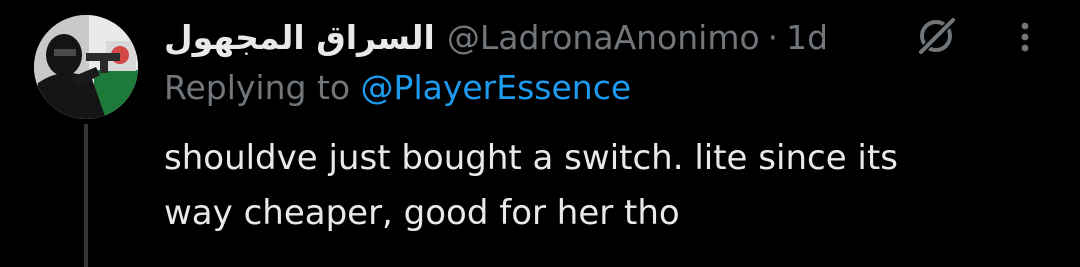  I want to click on avatar-photo, so click(86, 67).